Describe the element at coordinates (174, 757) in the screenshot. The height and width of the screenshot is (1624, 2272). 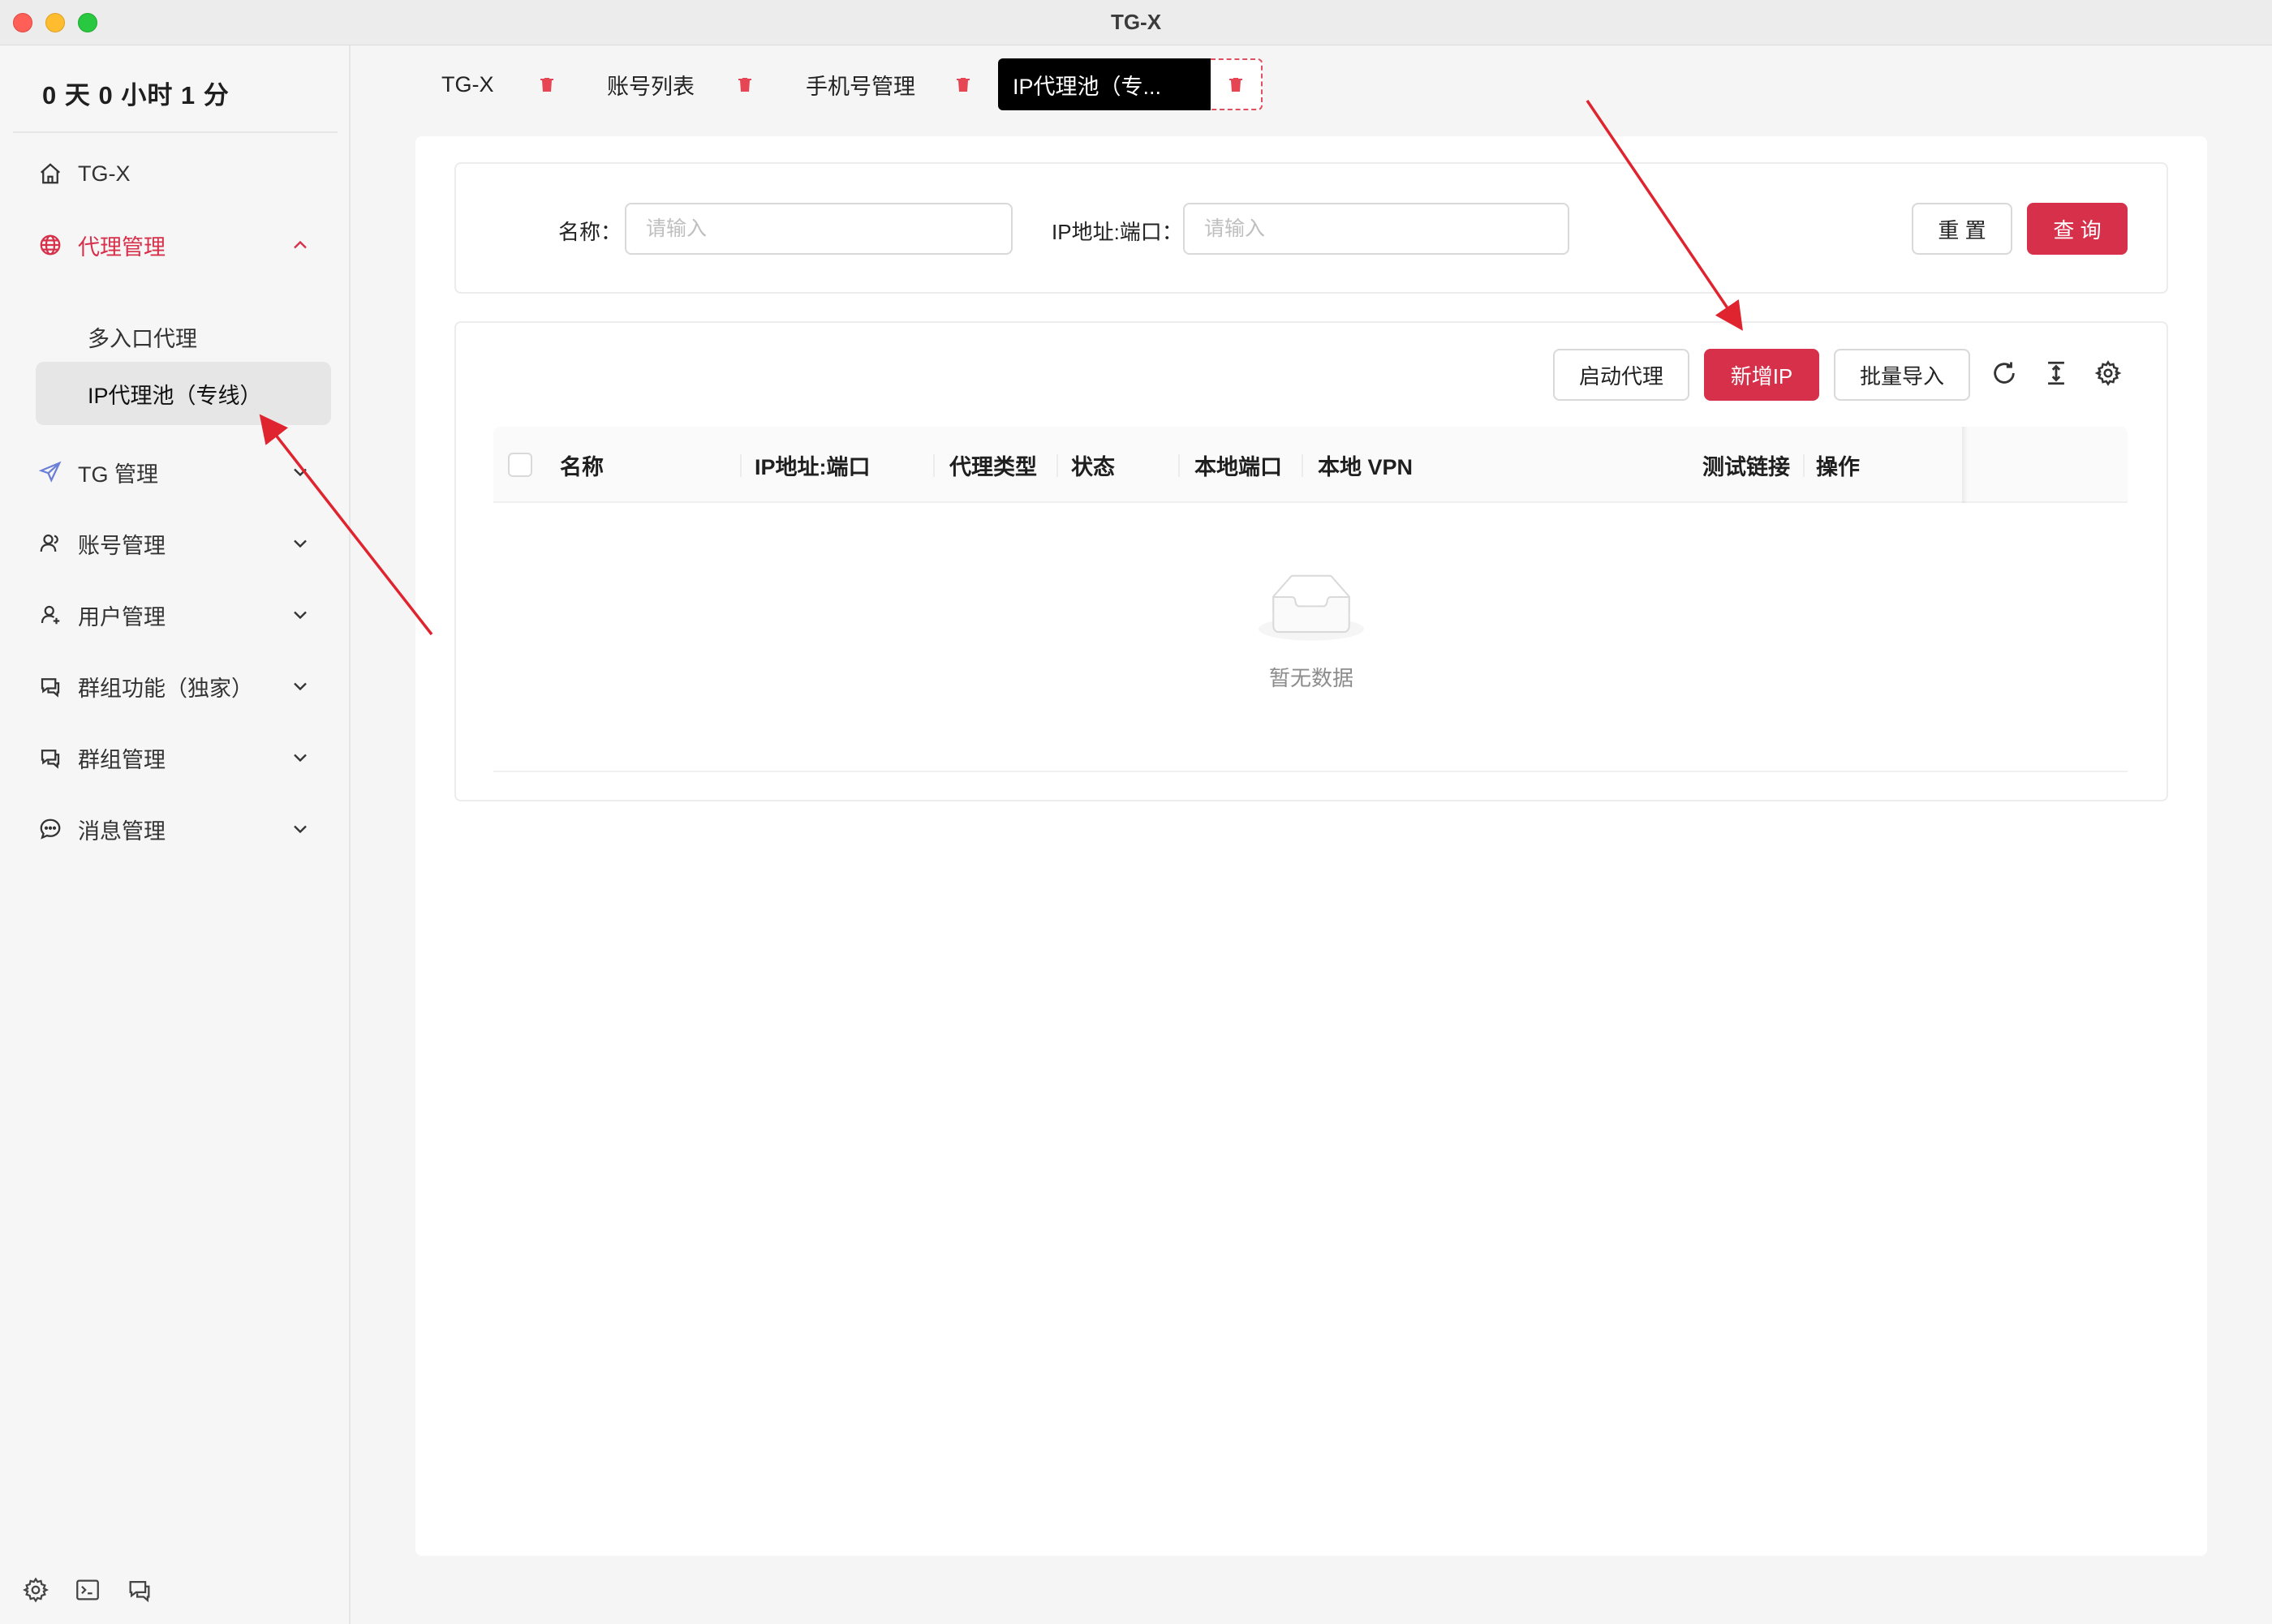
I see `sidebar-item-group-management: 群组管理` at that location.